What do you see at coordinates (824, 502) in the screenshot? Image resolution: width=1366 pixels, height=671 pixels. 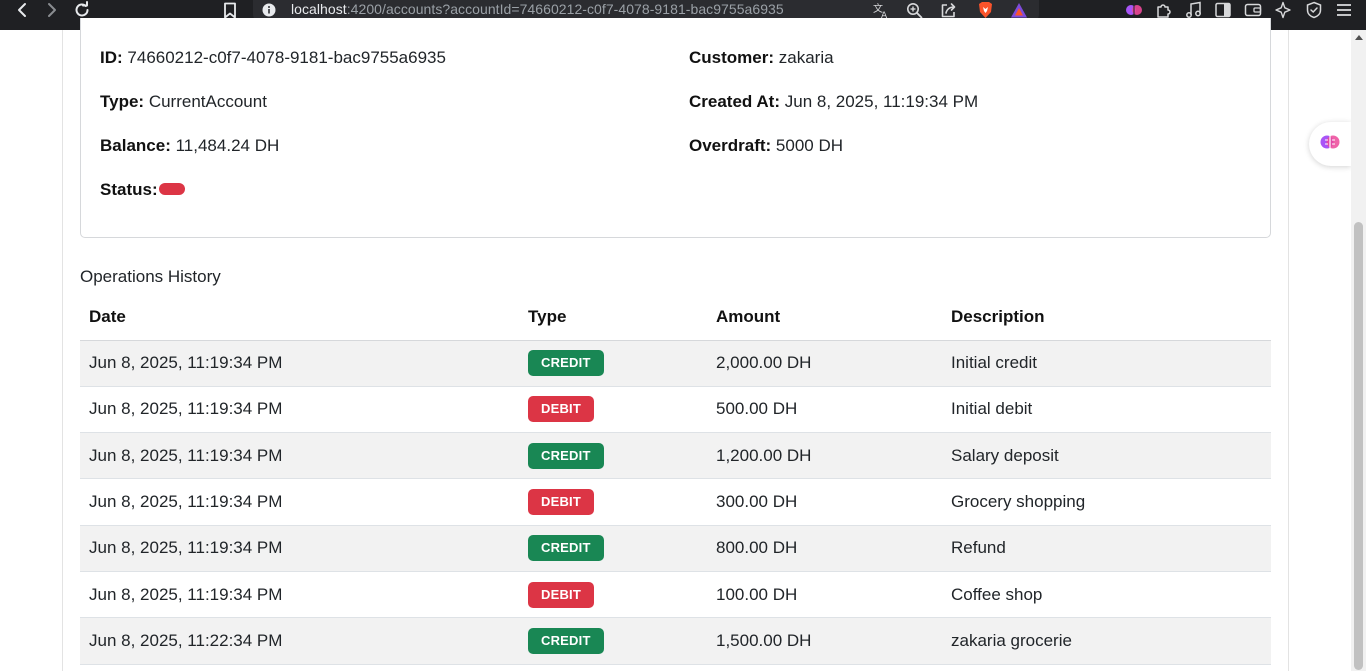 I see `operation-amount: 300.00 DH` at bounding box center [824, 502].